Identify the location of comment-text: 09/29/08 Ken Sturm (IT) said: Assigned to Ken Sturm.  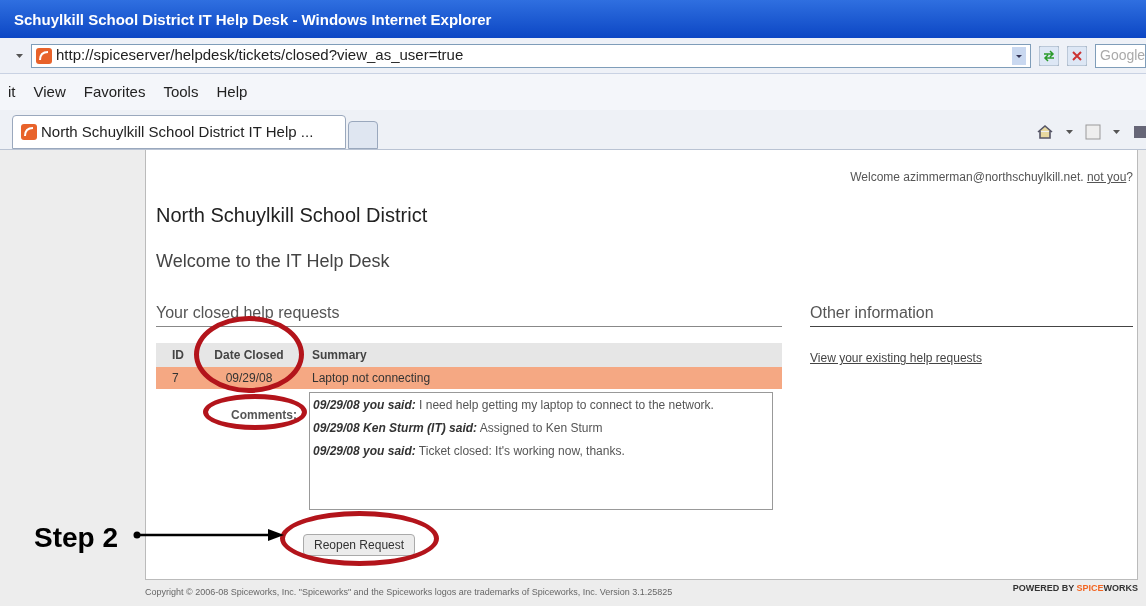
(458, 428).